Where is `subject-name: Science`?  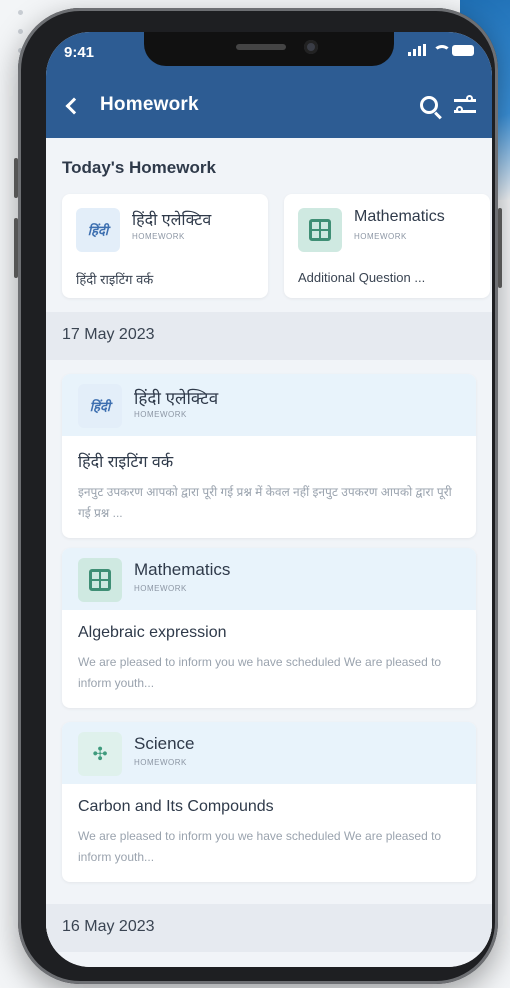 subject-name: Science is located at coordinates (164, 743).